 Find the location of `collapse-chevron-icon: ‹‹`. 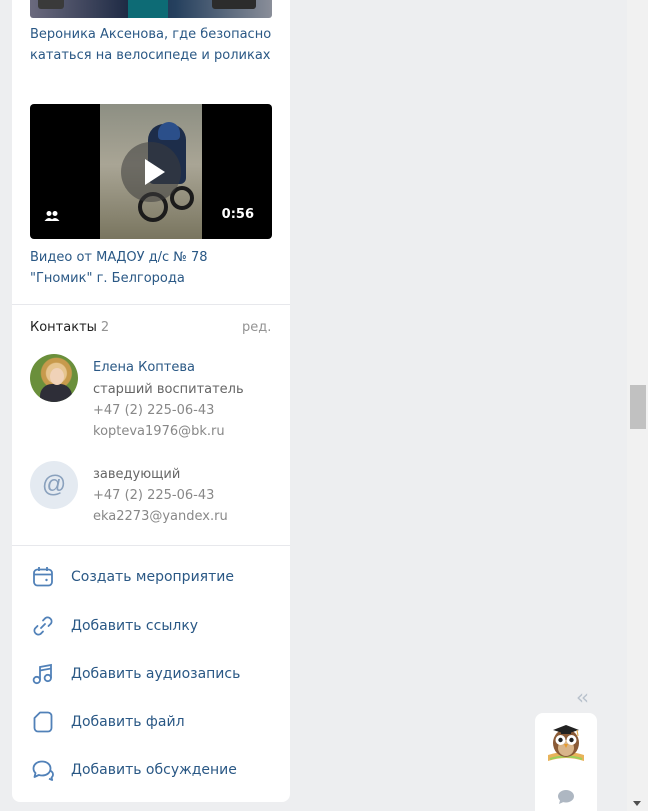

collapse-chevron-icon: ‹‹ is located at coordinates (582, 697).